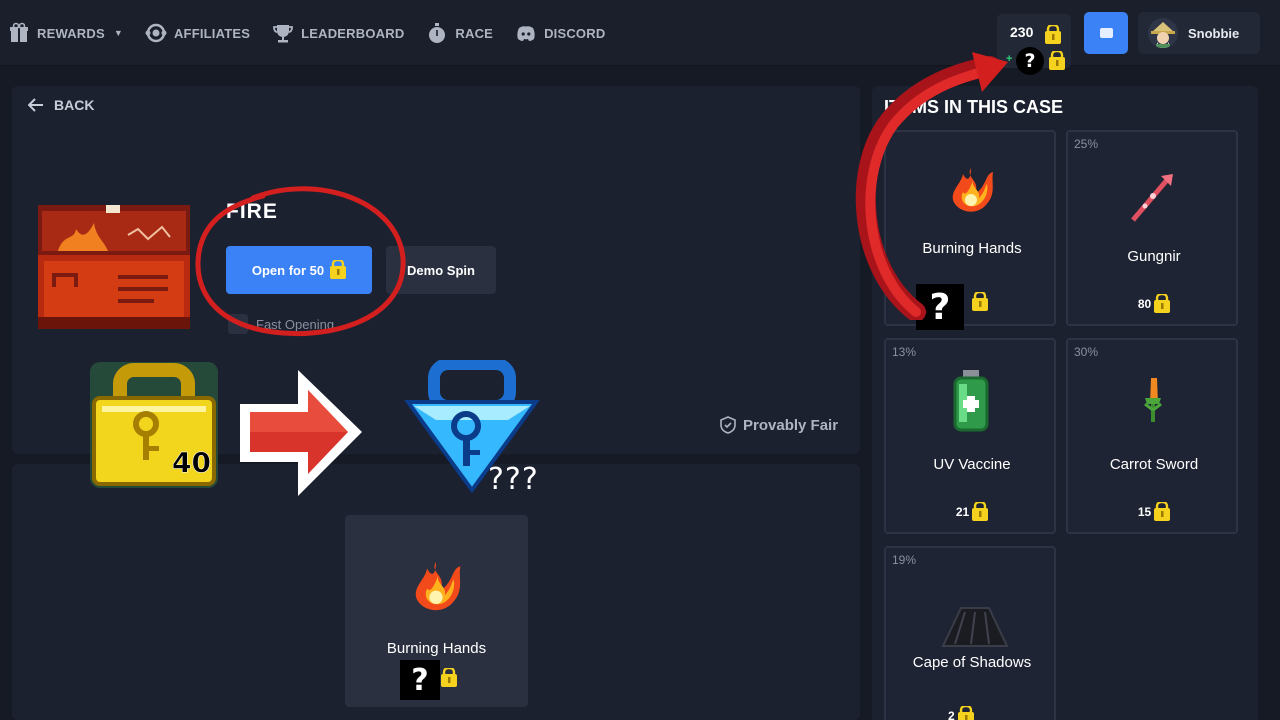 The height and width of the screenshot is (720, 1280). I want to click on hidden-balance-mark: ?, so click(1030, 61).